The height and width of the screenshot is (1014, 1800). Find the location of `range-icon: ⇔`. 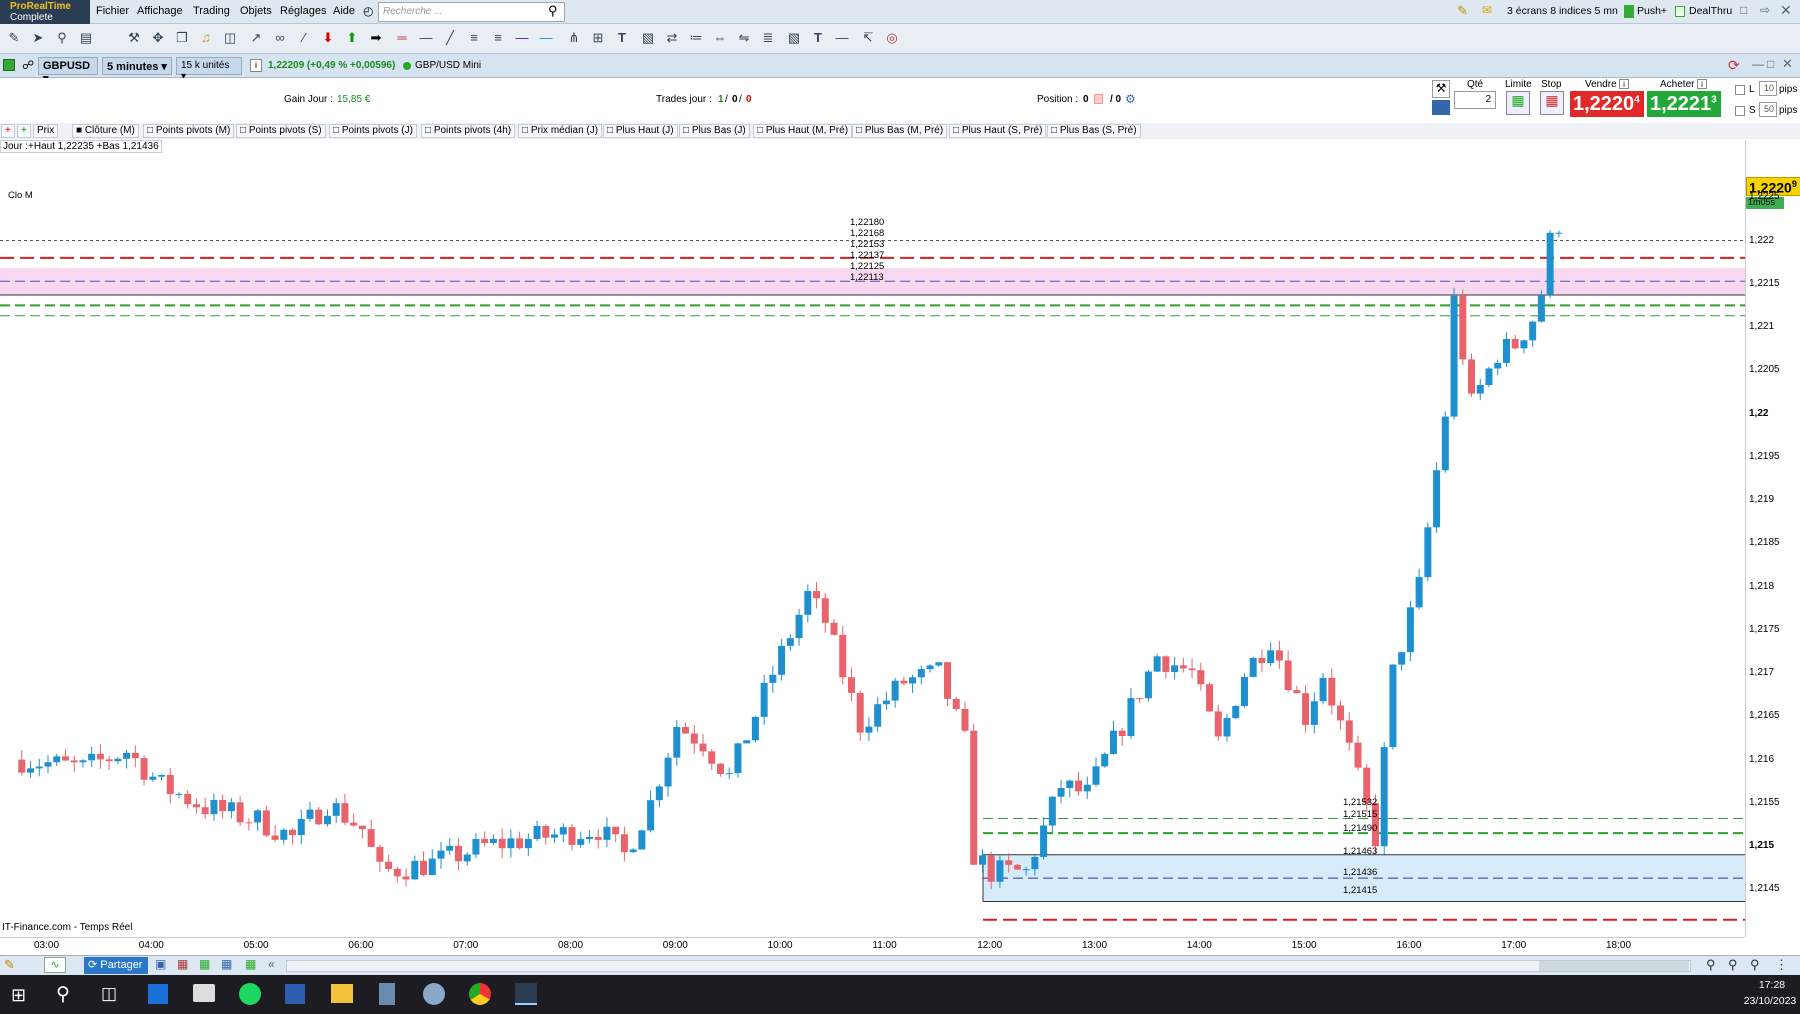

range-icon: ⇔ is located at coordinates (720, 38).